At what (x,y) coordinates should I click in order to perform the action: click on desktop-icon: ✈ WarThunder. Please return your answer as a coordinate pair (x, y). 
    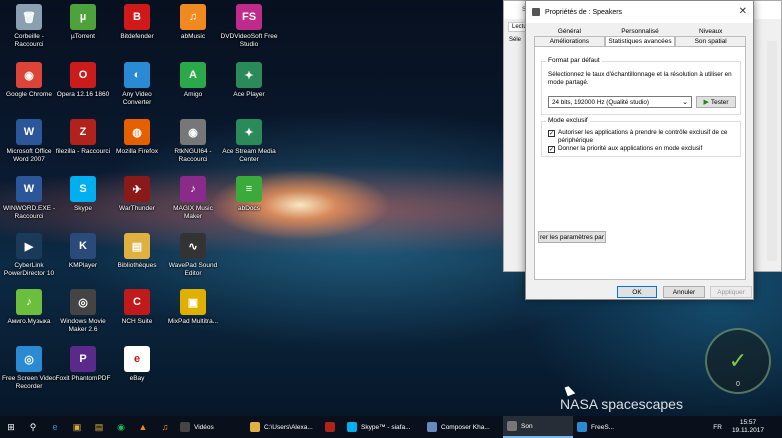
    Looking at the image, I should click on (137, 194).